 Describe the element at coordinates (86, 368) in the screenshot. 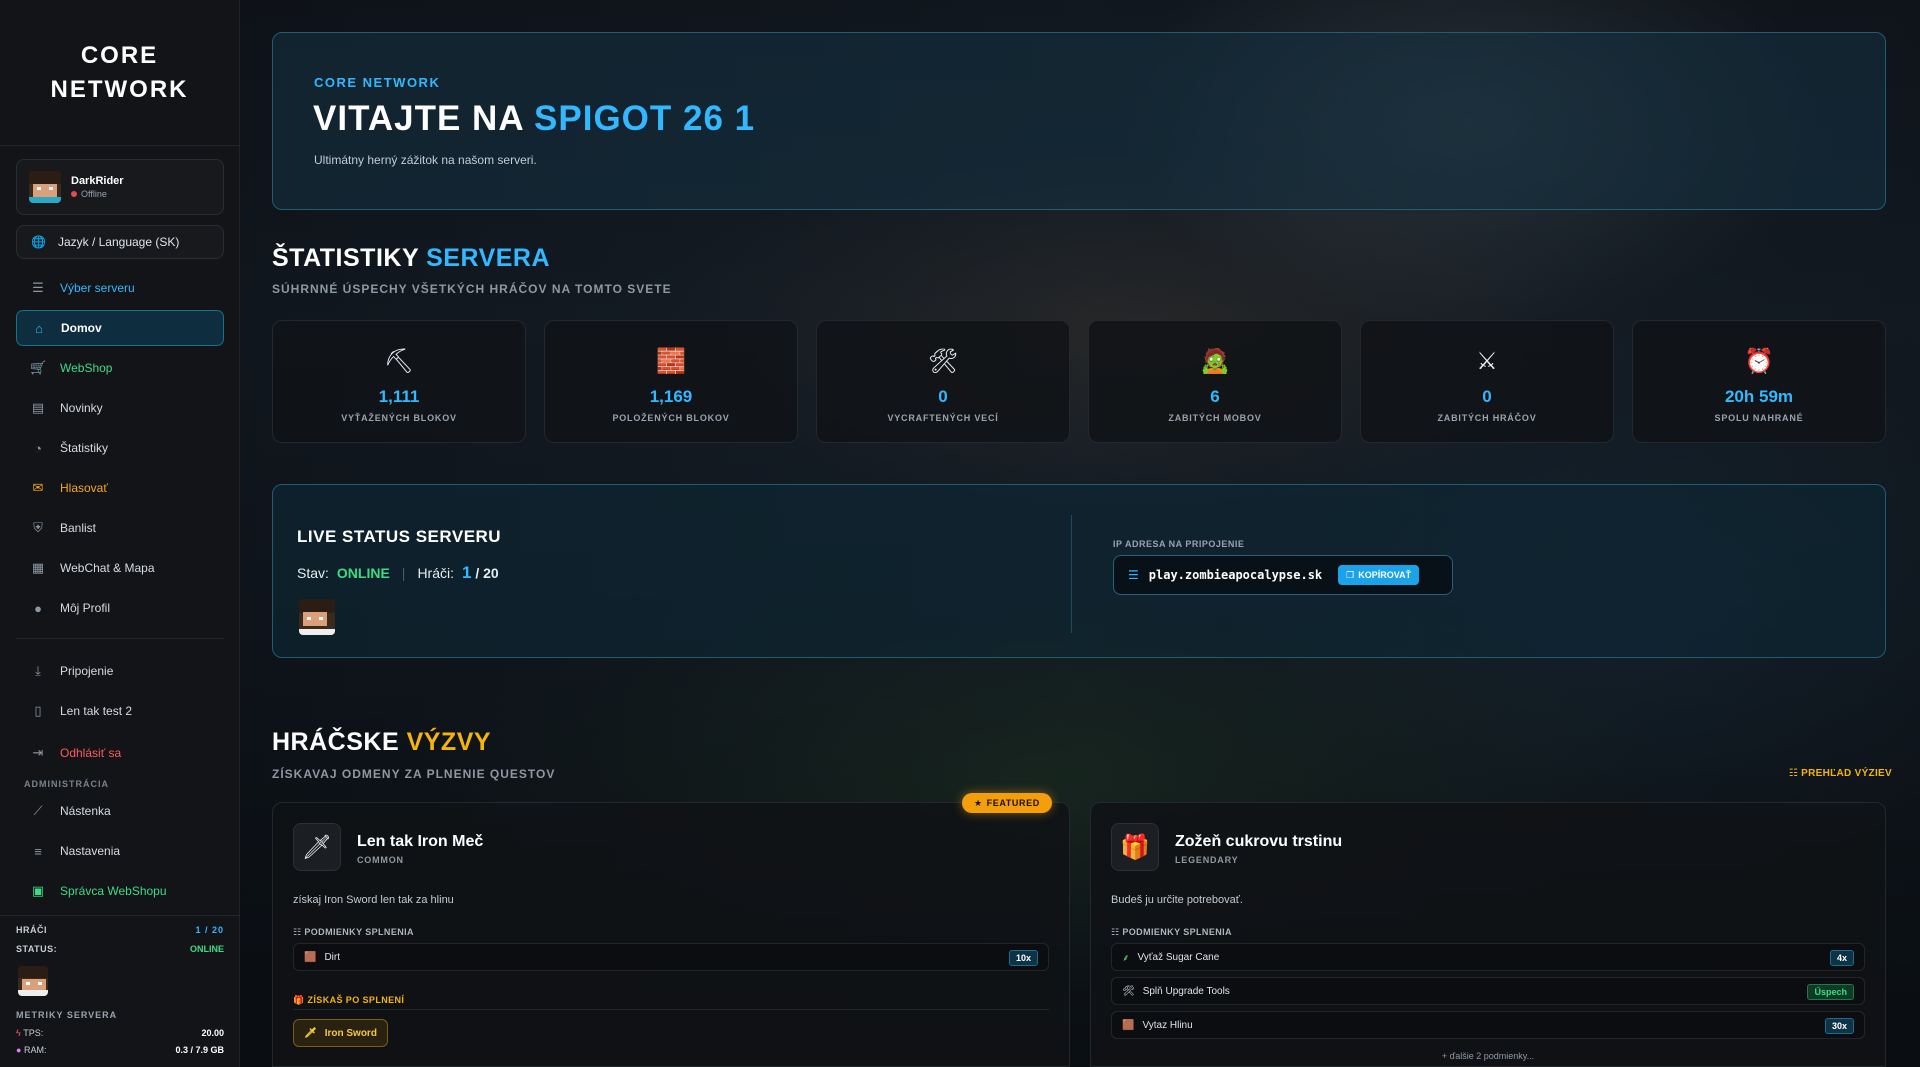

I see `nav-label: WebShop` at that location.